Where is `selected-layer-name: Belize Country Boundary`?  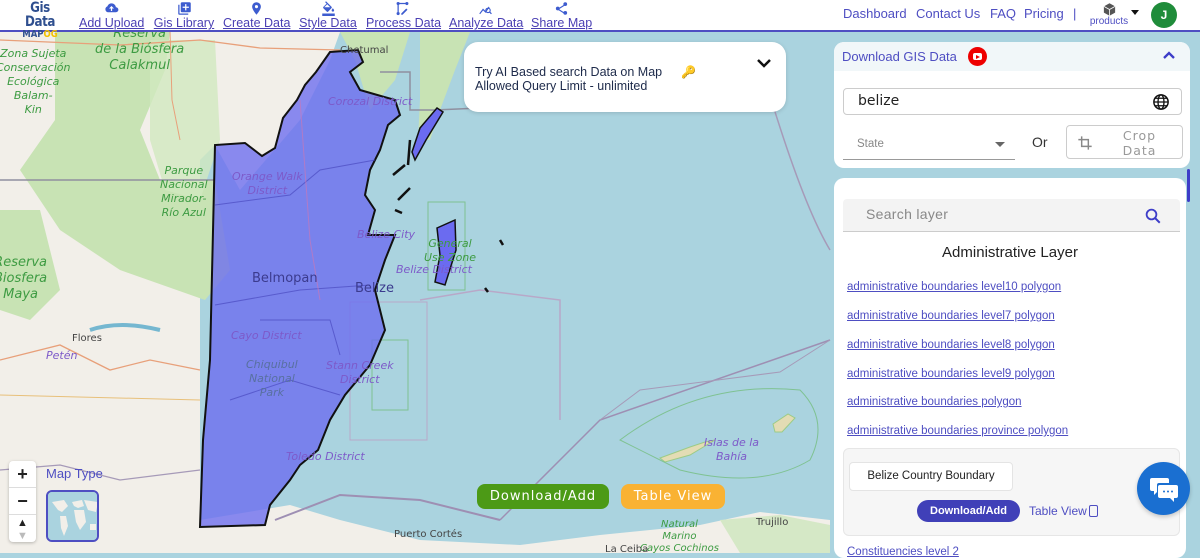 selected-layer-name: Belize Country Boundary is located at coordinates (931, 476).